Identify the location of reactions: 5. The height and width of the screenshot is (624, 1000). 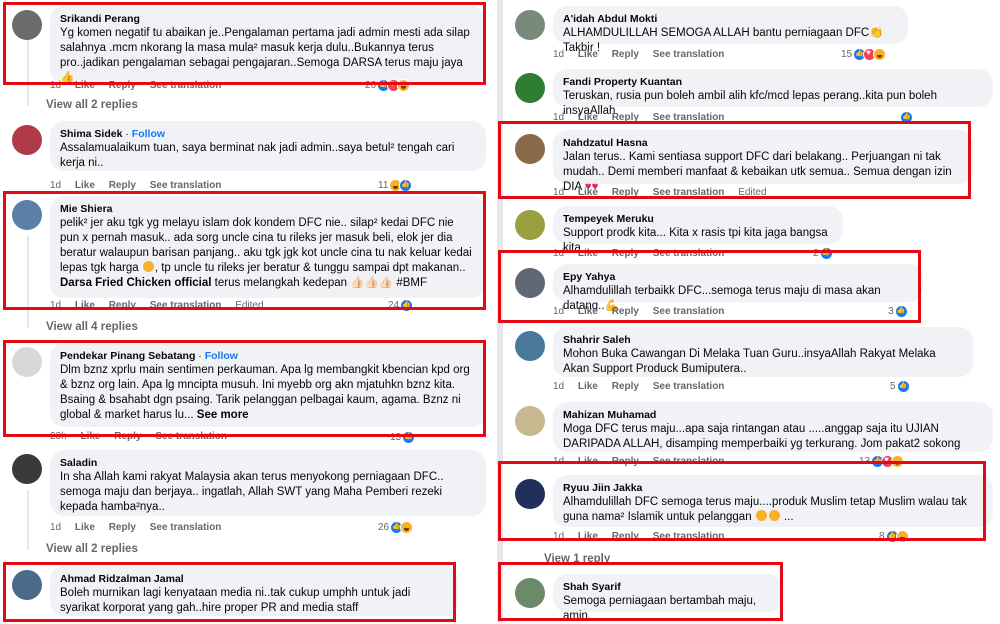
(900, 386).